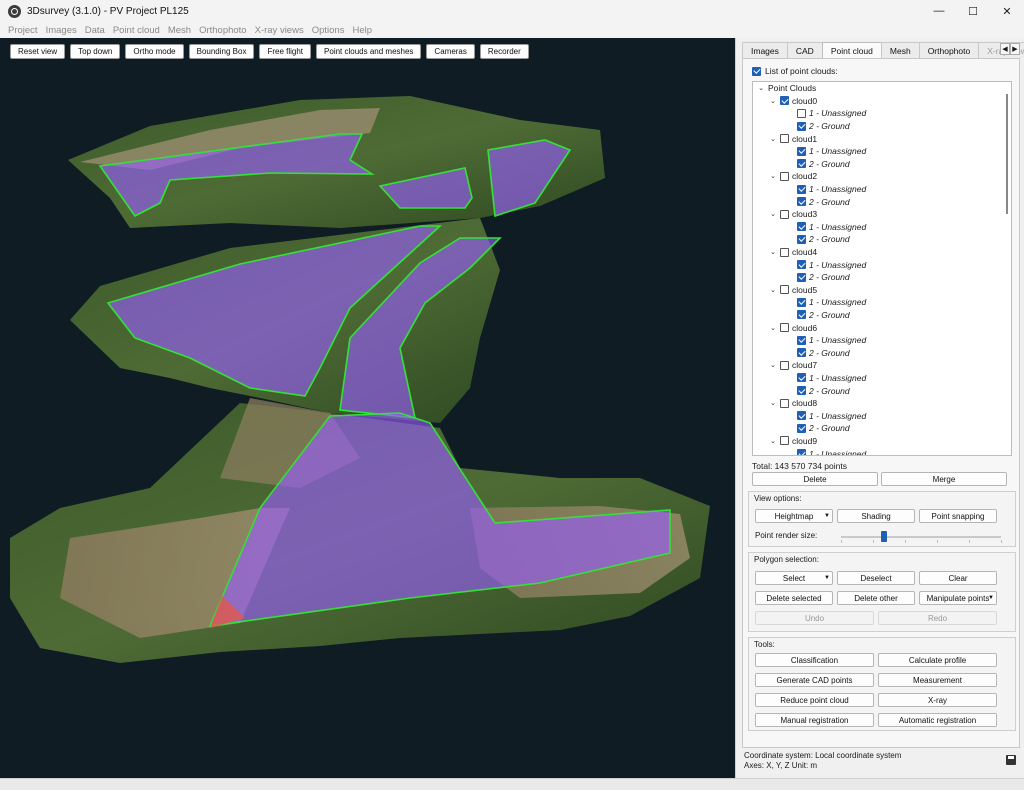  What do you see at coordinates (882, 290) in the screenshot?
I see `cloud-row: ⌄ cloud5` at bounding box center [882, 290].